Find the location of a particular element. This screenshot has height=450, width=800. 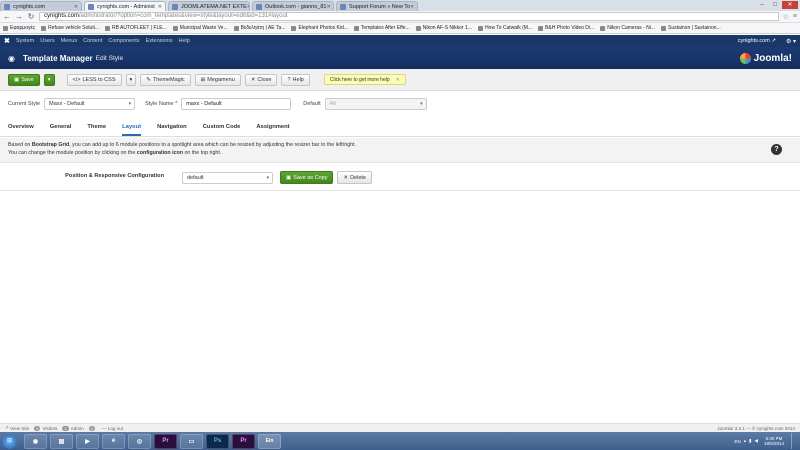

start-button: ⊞ is located at coordinates (9, 441).